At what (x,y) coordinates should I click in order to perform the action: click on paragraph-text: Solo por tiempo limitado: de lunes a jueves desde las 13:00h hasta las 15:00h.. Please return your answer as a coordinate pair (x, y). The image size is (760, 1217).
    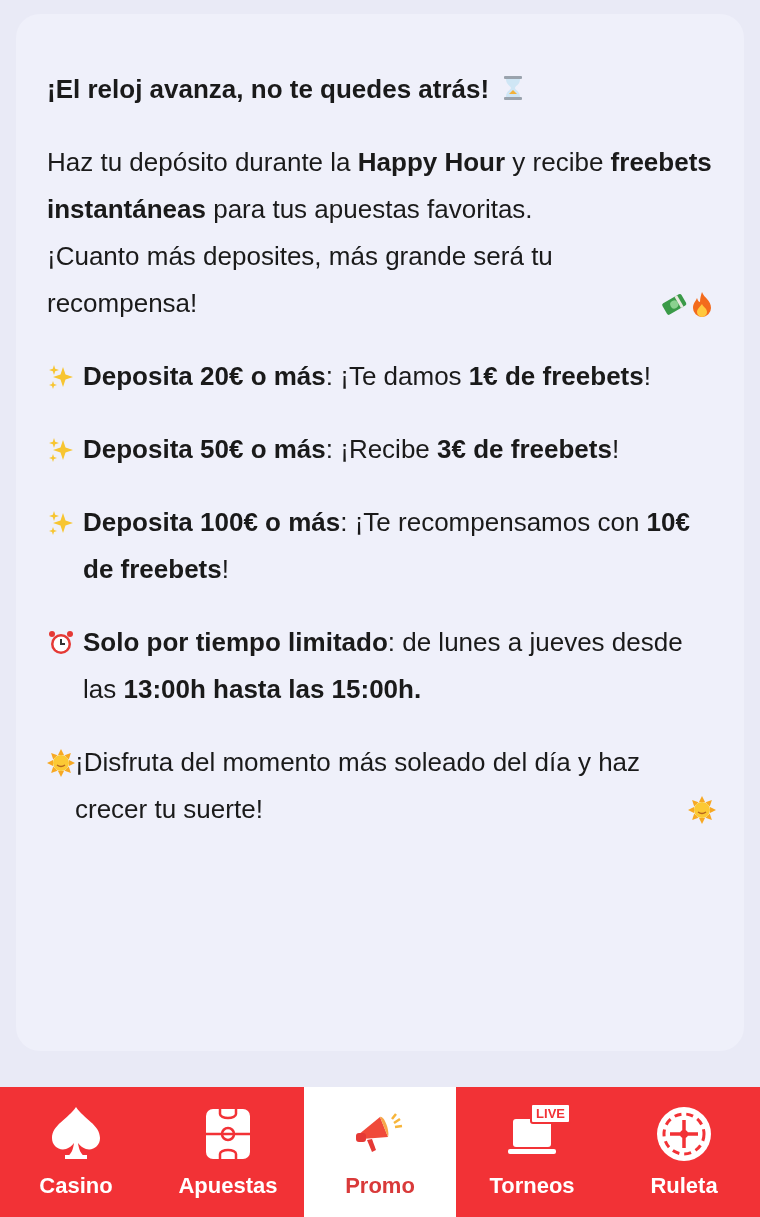
    Looking at the image, I should click on (383, 666).